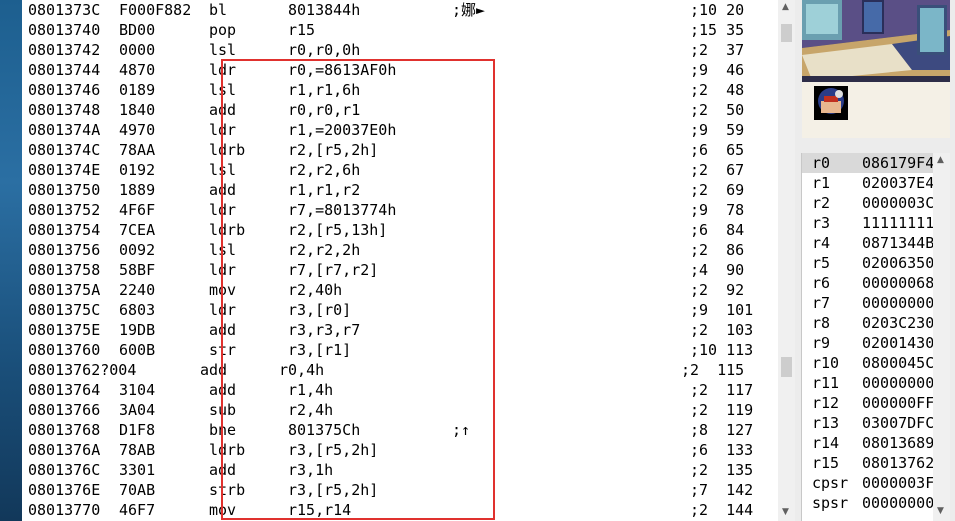 This screenshot has height=521, width=955. Describe the element at coordinates (868, 303) in the screenshot. I see `register-row: r7 00000000` at that location.